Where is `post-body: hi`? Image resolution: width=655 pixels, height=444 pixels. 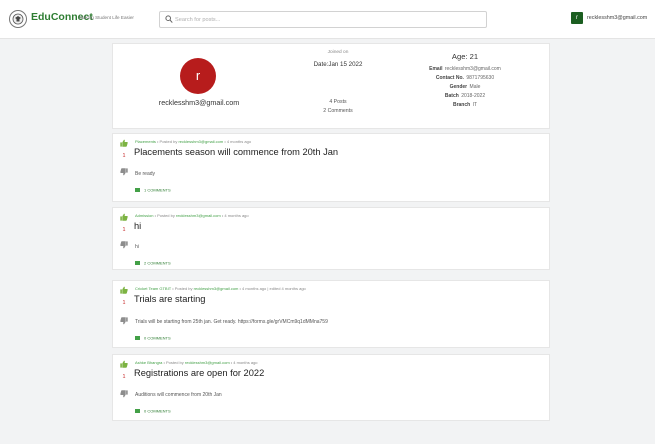
post-body: hi is located at coordinates (137, 247).